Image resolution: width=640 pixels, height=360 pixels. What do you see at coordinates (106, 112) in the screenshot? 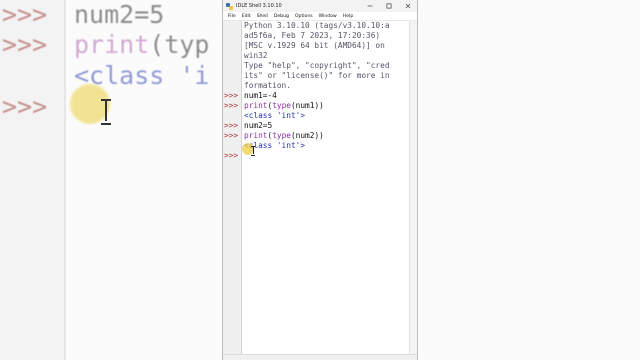
I see `background-ibeam-cursor-icon` at bounding box center [106, 112].